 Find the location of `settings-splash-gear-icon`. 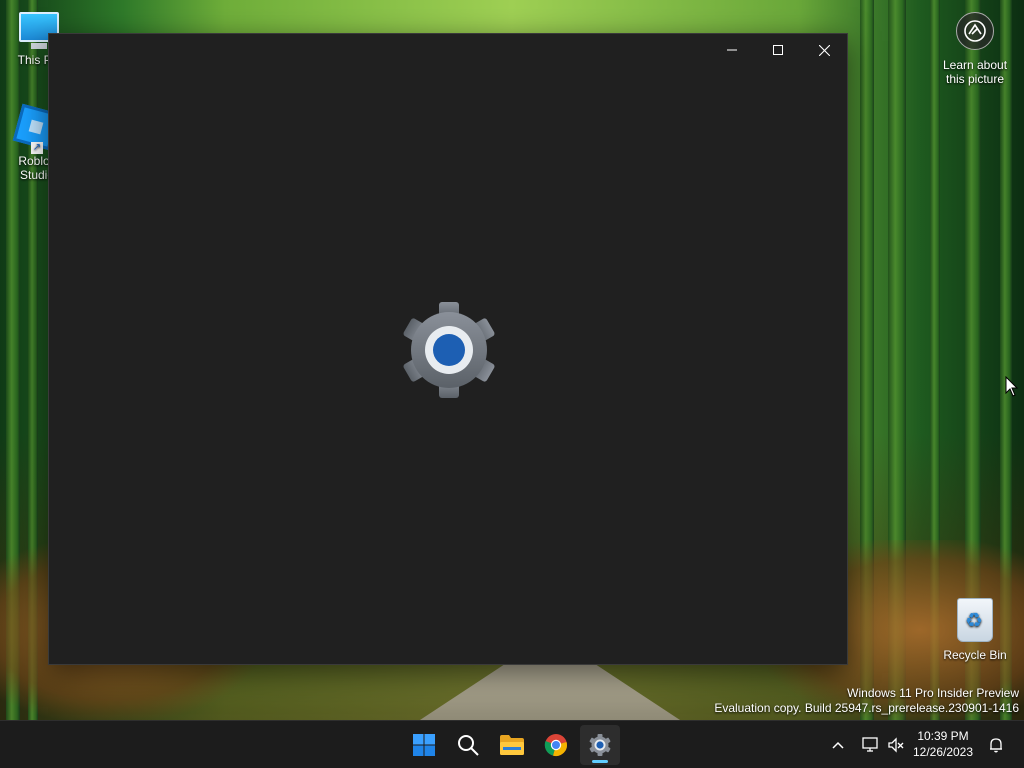

settings-splash-gear-icon is located at coordinates (449, 350).